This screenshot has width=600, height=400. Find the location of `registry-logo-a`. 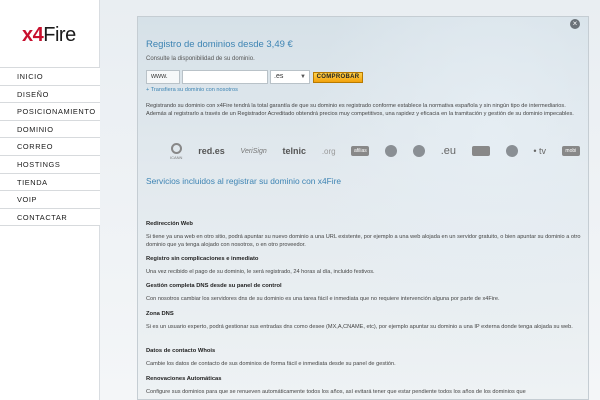

registry-logo-a is located at coordinates (391, 151).